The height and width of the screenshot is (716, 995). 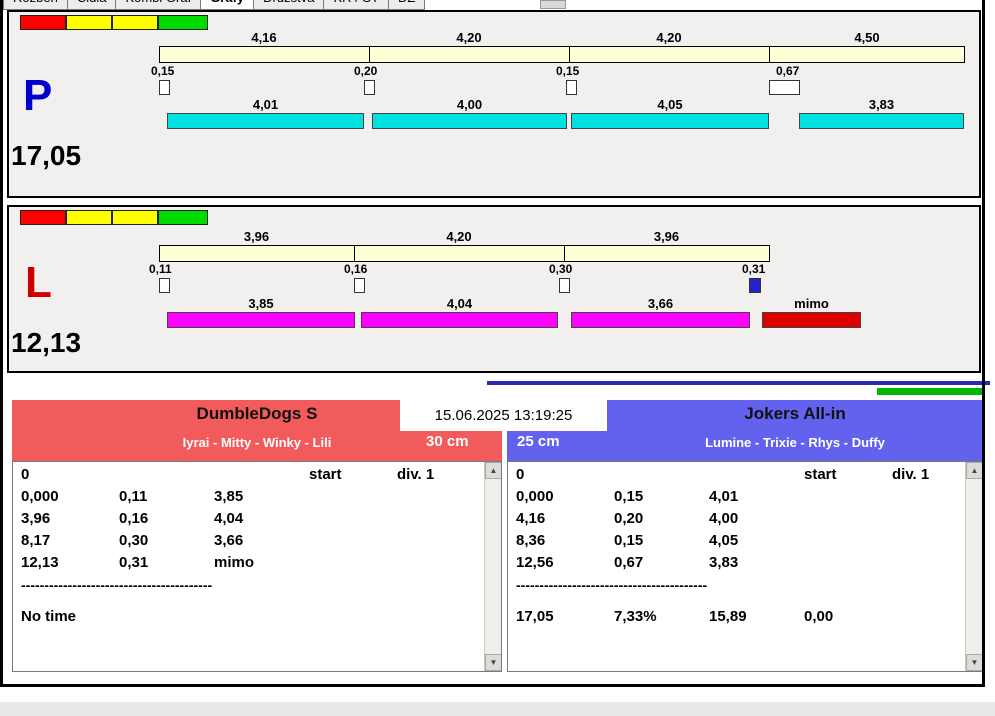 What do you see at coordinates (629, 518) in the screenshot?
I see `cell: 0,20` at bounding box center [629, 518].